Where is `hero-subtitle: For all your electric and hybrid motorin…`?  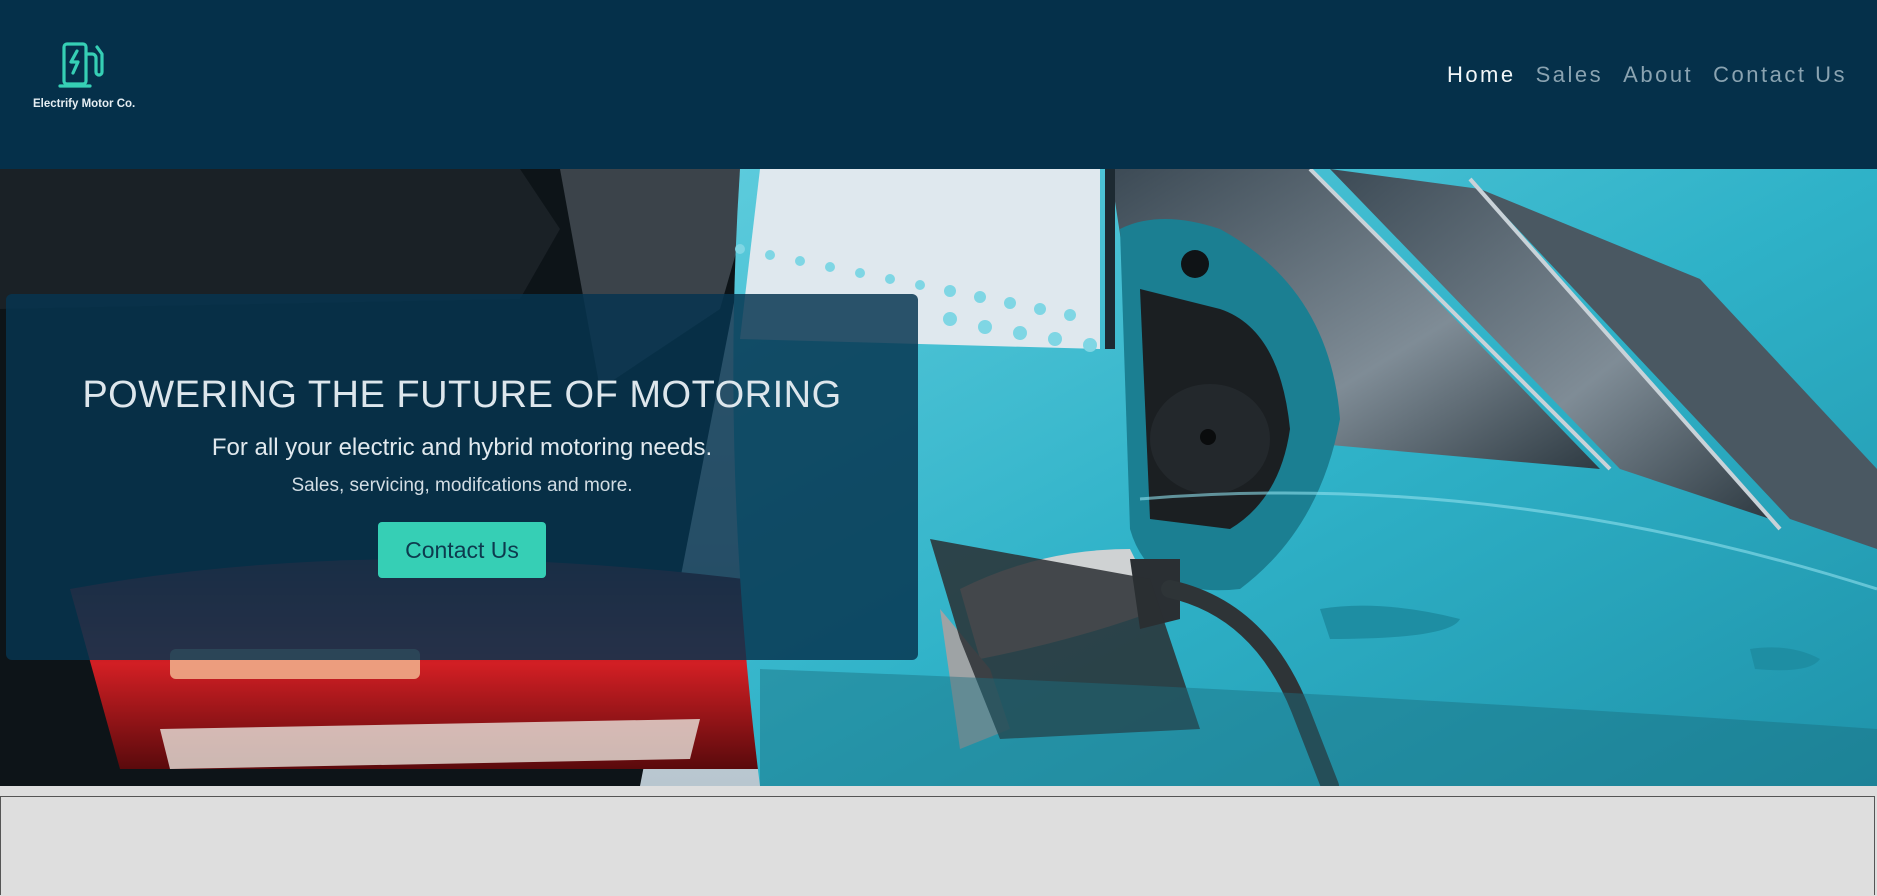 hero-subtitle: For all your electric and hybrid motorin… is located at coordinates (462, 447).